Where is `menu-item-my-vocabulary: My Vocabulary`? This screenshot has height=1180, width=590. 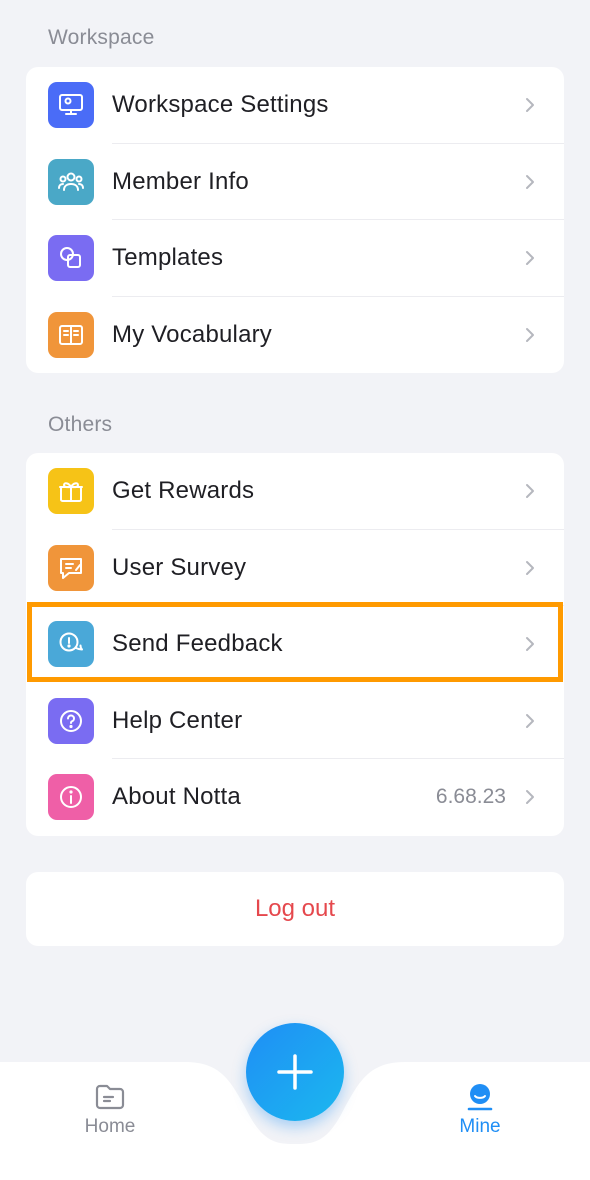 menu-item-my-vocabulary: My Vocabulary is located at coordinates (295, 335).